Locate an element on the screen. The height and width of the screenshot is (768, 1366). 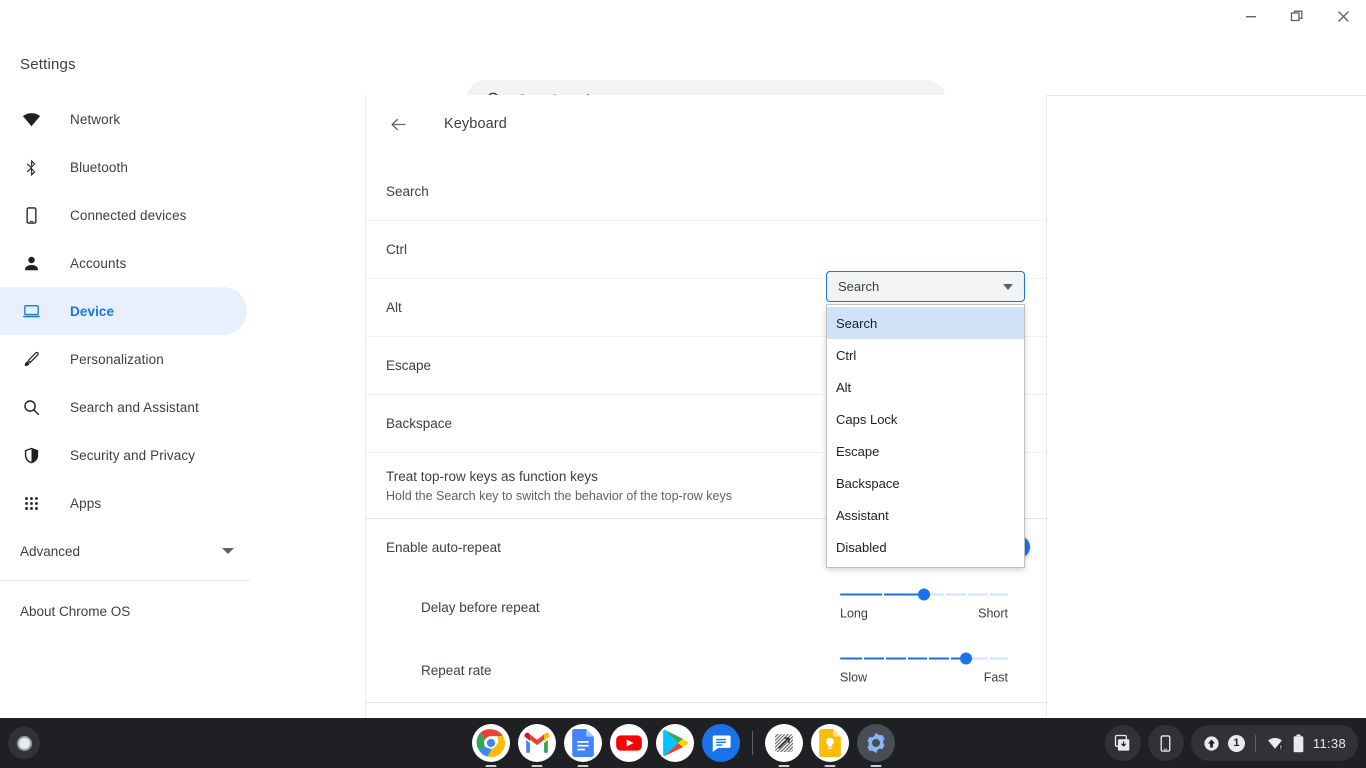
update-available-icon is located at coordinates (1211, 743).